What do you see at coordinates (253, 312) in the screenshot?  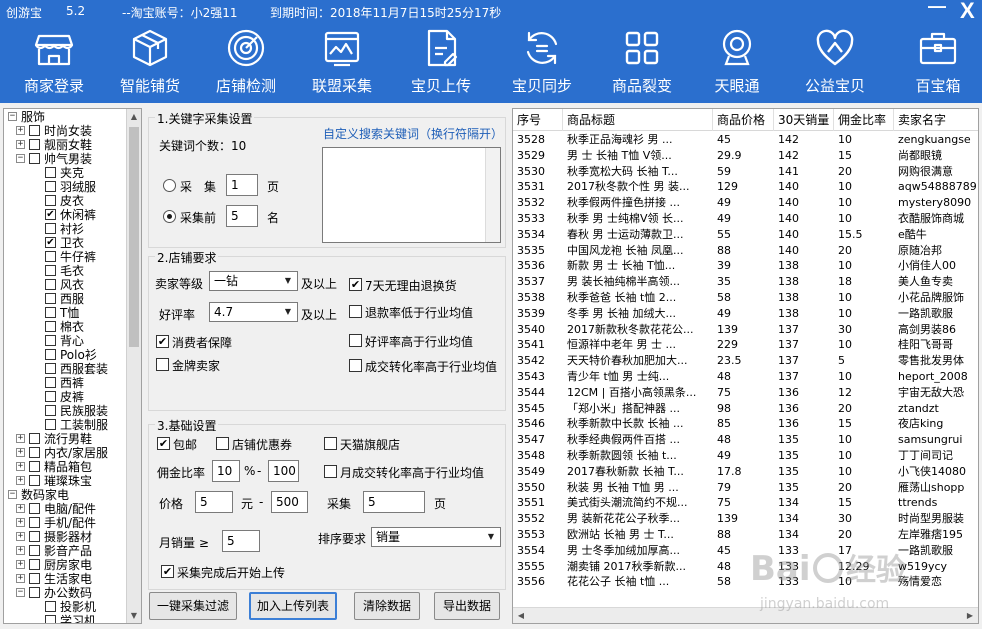 I see `rating-select: 4.7 ▼` at bounding box center [253, 312].